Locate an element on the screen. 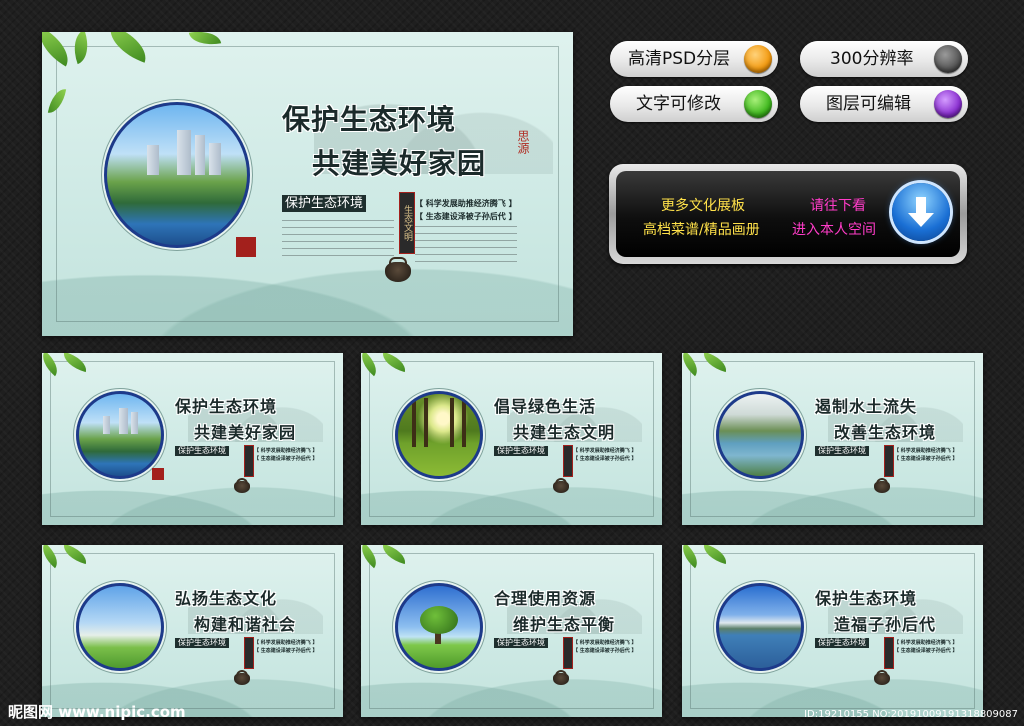 The width and height of the screenshot is (1024, 726). feature-label: 文字可修改 is located at coordinates (678, 104).